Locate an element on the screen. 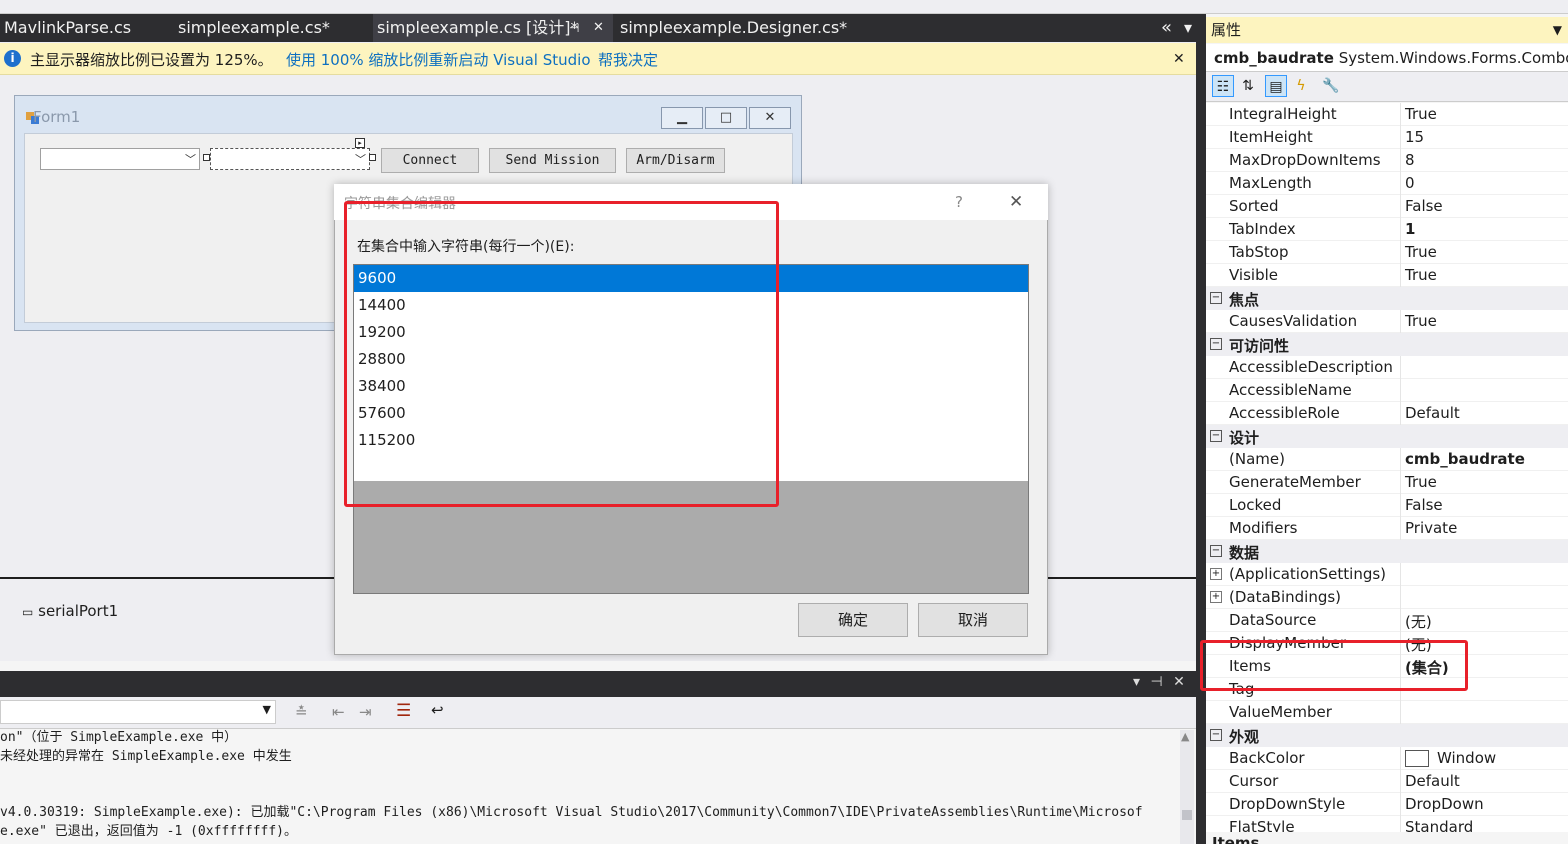 This screenshot has height=844, width=1568. dialog-close-icon: ✕ is located at coordinates (1016, 202).